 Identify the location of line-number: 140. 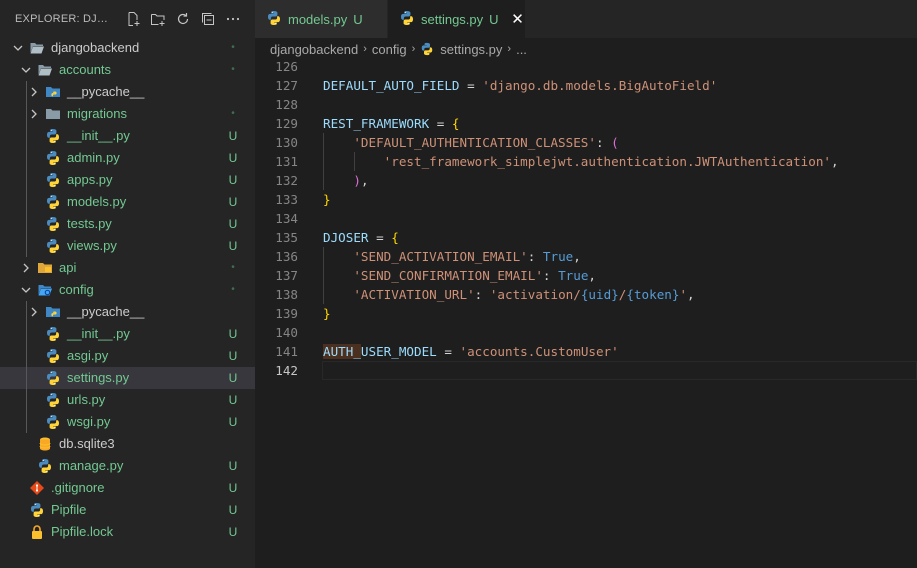
(286, 332).